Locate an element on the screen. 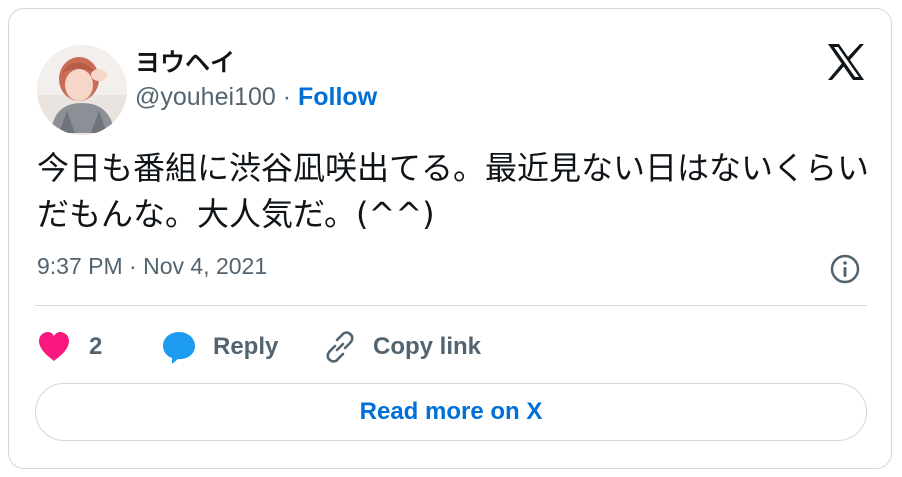  reply-label: Reply is located at coordinates (246, 346).